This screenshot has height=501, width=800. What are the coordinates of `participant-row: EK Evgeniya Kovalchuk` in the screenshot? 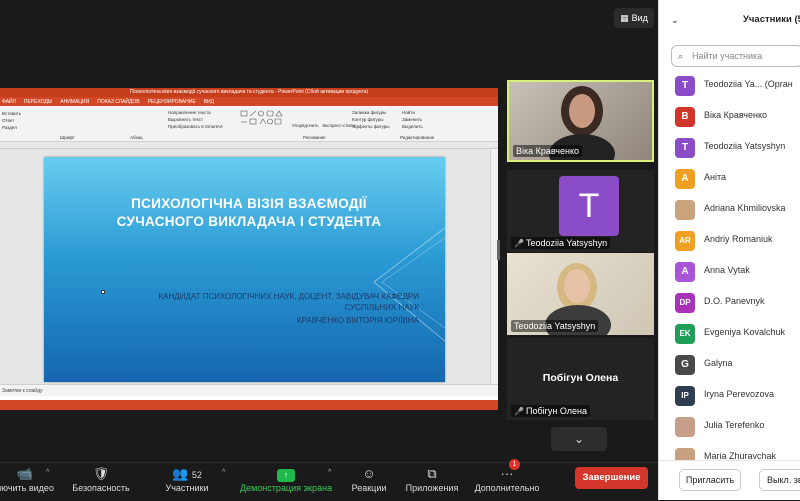 It's located at (729, 333).